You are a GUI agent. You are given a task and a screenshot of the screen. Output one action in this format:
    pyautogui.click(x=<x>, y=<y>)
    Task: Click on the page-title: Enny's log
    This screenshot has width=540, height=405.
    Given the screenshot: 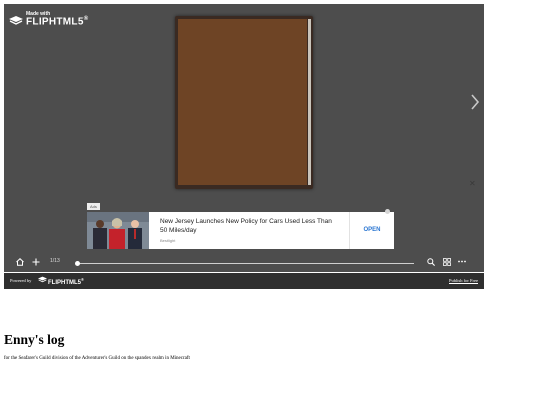 What is the action you would take?
    pyautogui.click(x=34, y=339)
    